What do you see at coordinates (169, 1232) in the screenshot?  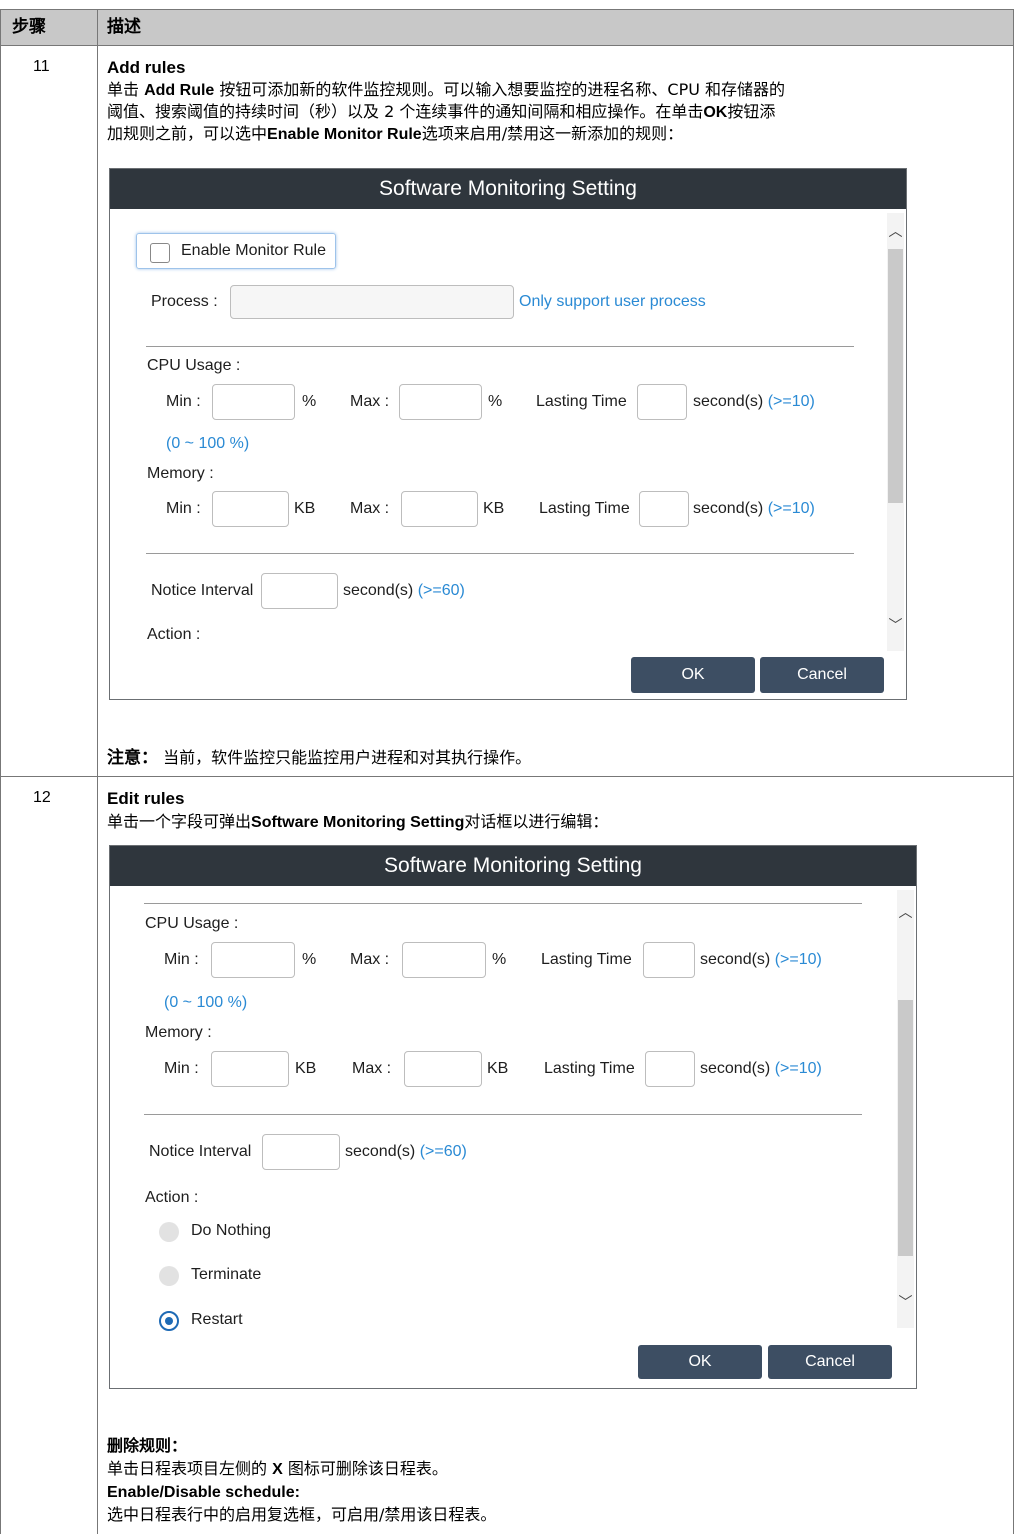 I see `radio-do-nothing` at bounding box center [169, 1232].